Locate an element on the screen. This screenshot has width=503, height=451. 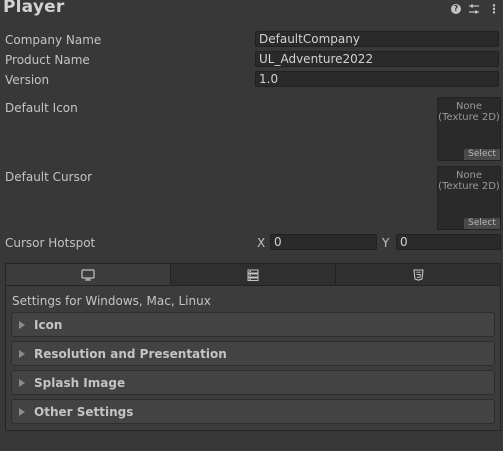
hotspot-y-field: 0 is located at coordinates (448, 242).